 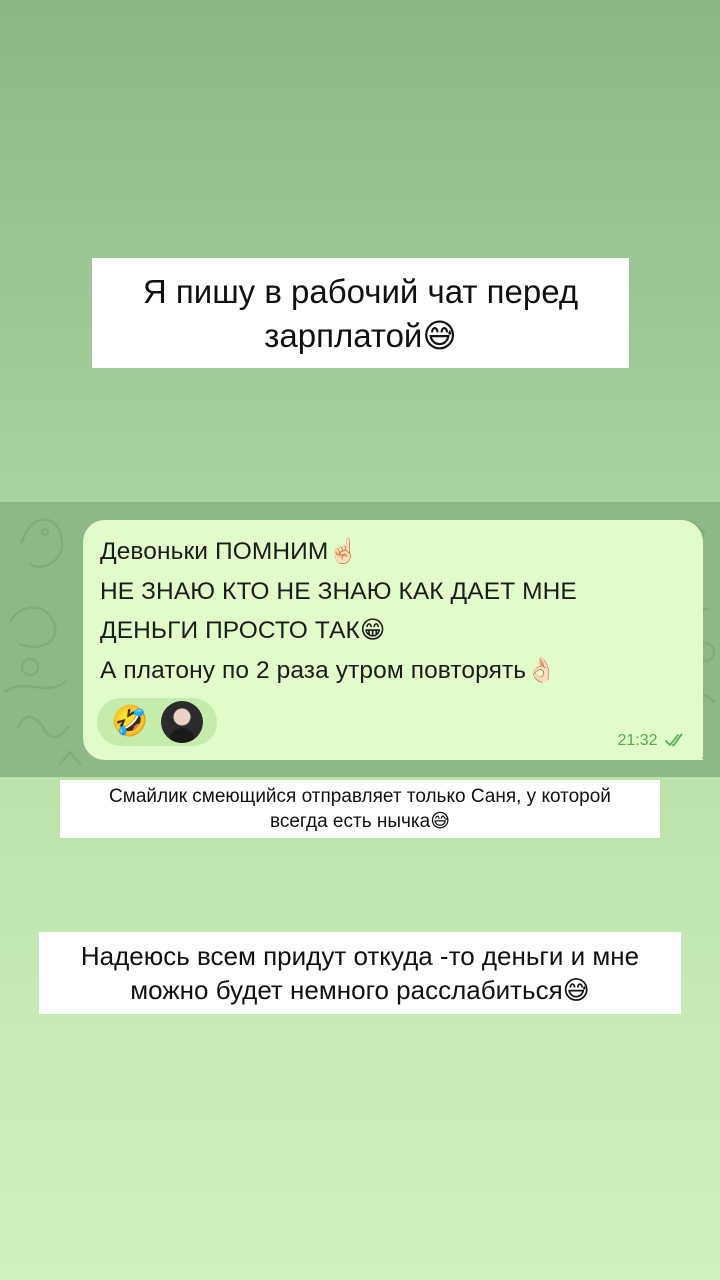 I want to click on message-line-2: НЕ ЗНАЮ КТО НЕ ЗНАЮ КАК ДАЕТ МНЕ, so click(x=338, y=591).